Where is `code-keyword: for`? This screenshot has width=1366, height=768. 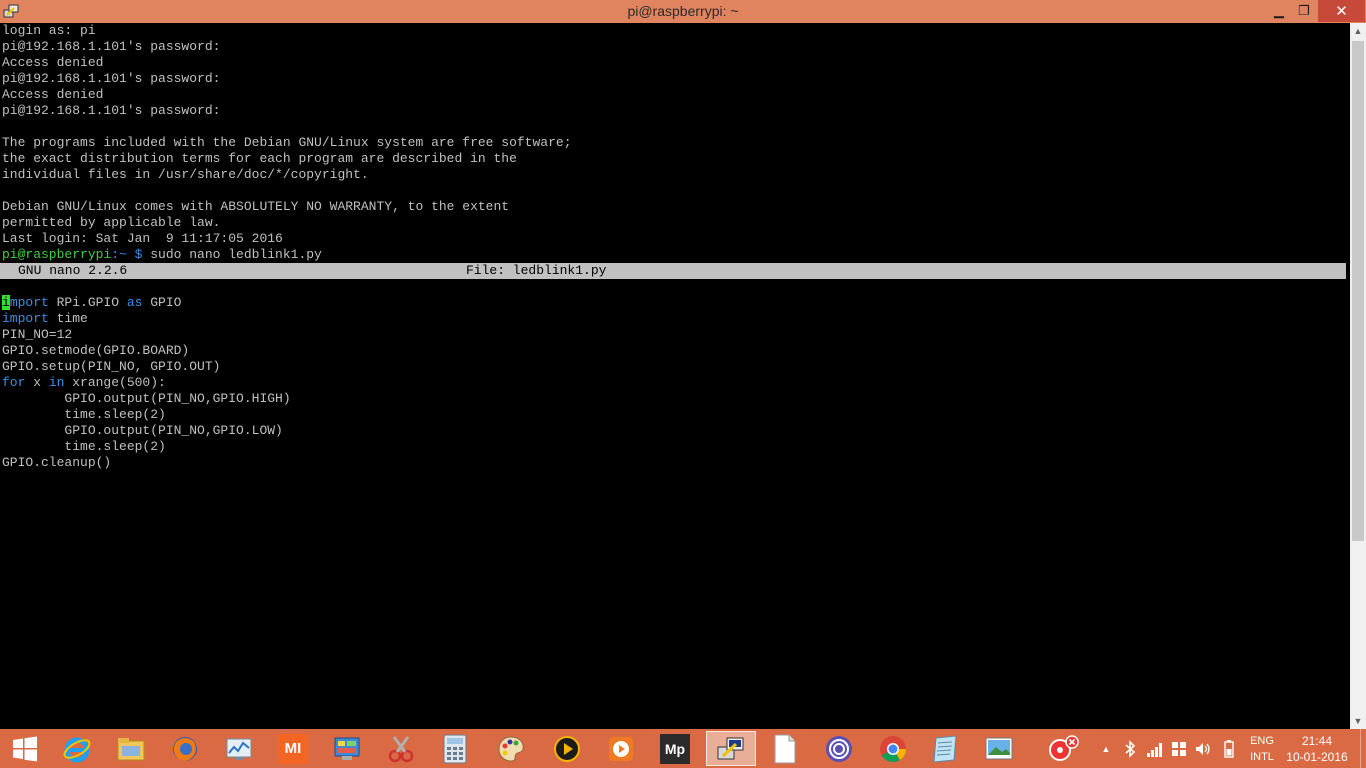 code-keyword: for is located at coordinates (14, 382).